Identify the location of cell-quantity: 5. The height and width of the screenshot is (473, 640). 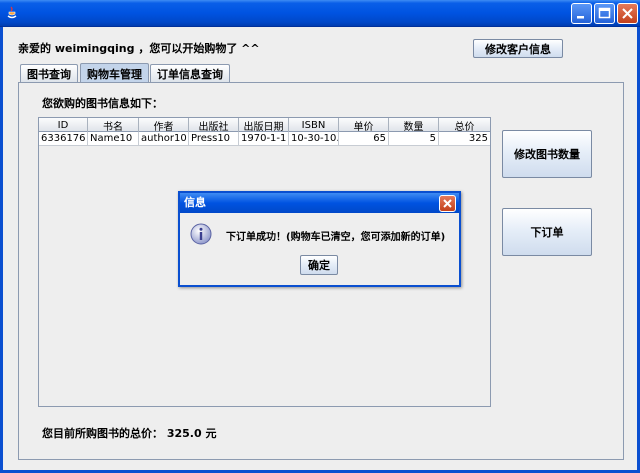
(414, 138).